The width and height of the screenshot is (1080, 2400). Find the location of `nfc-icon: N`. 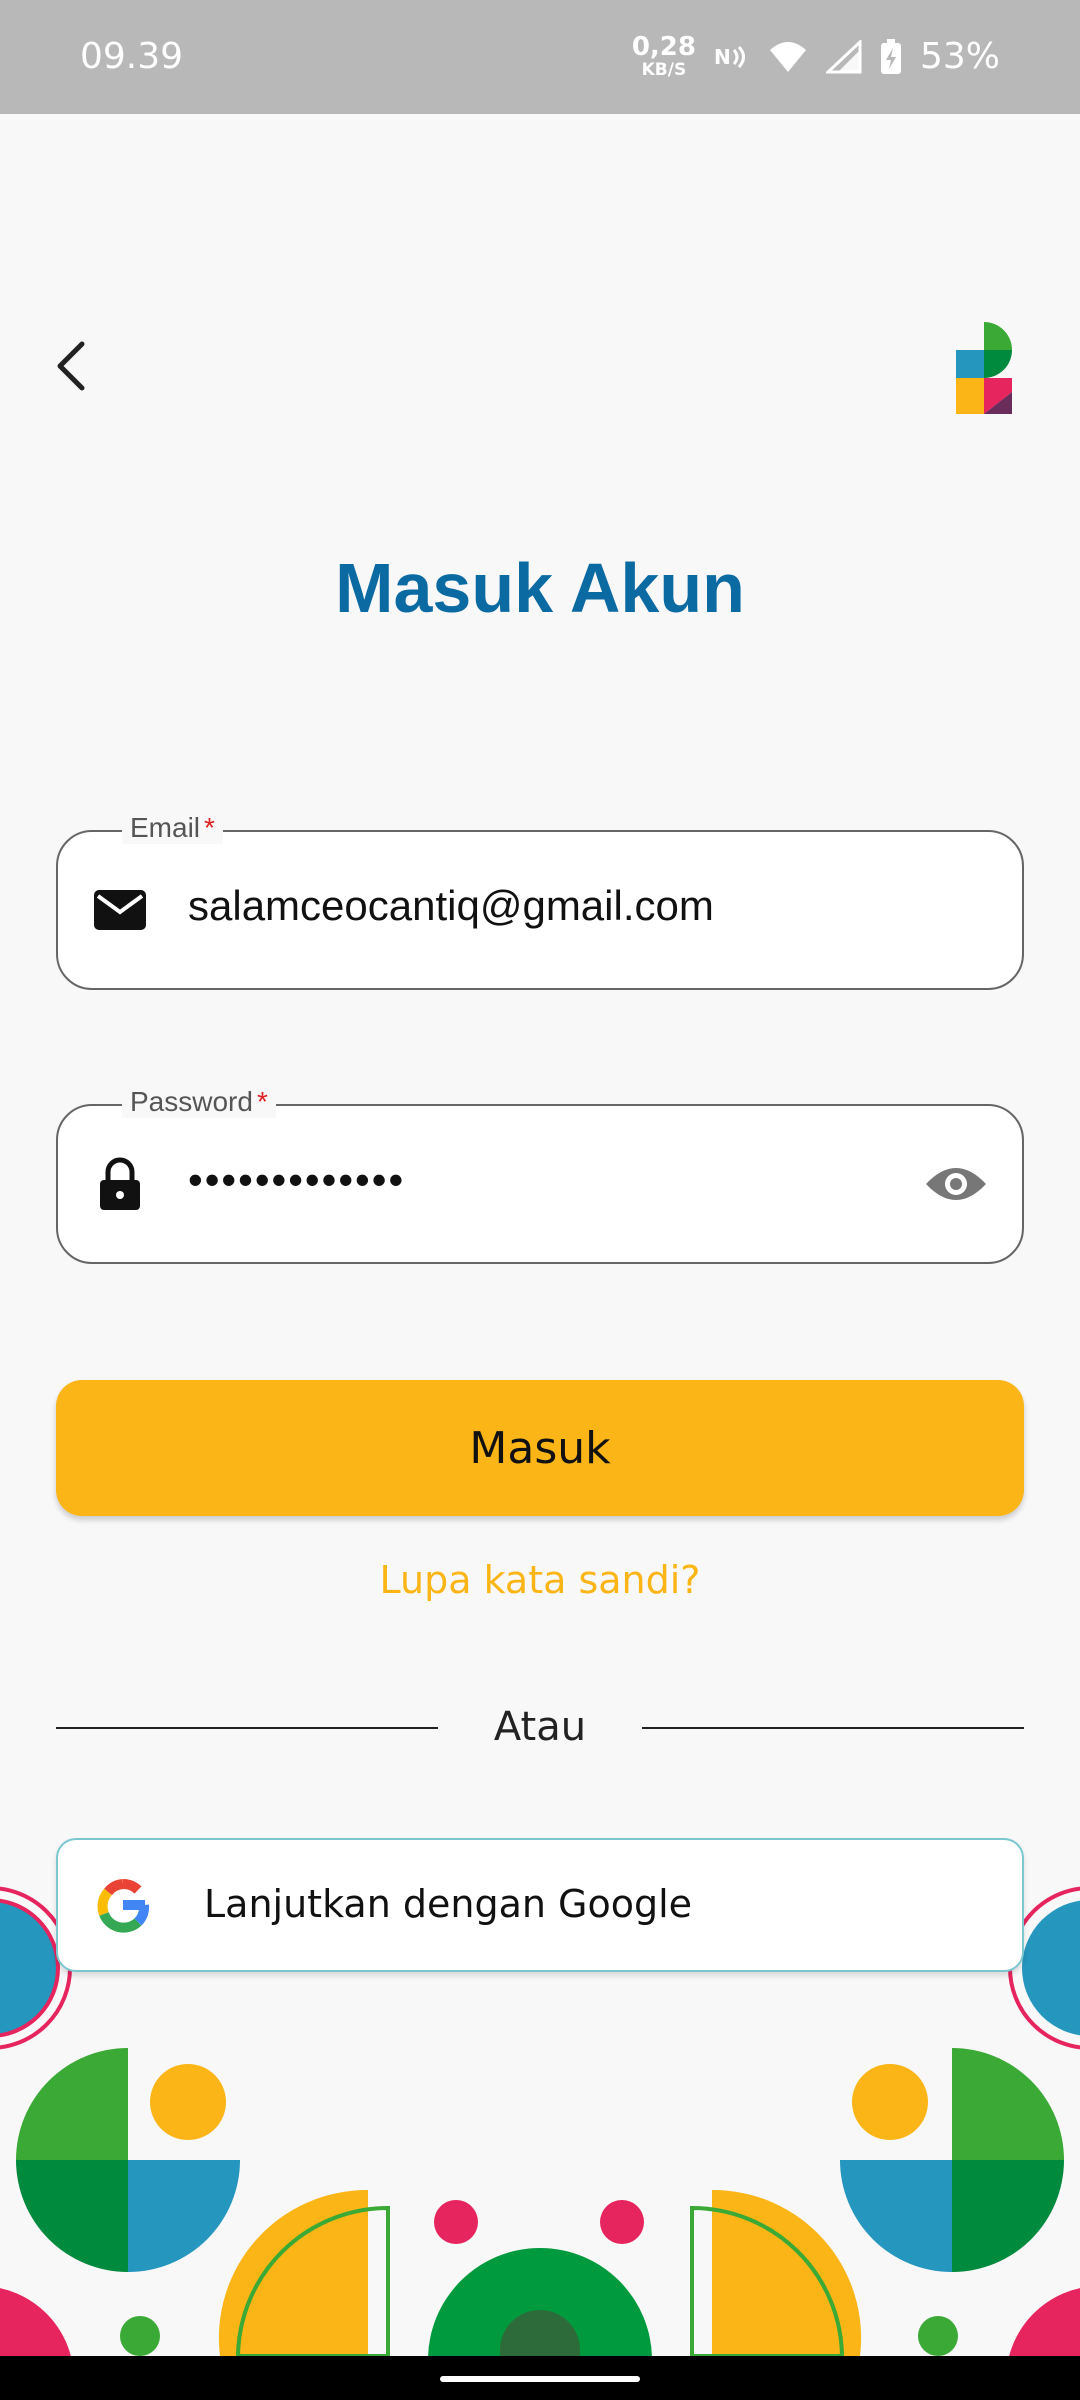

nfc-icon: N is located at coordinates (729, 57).